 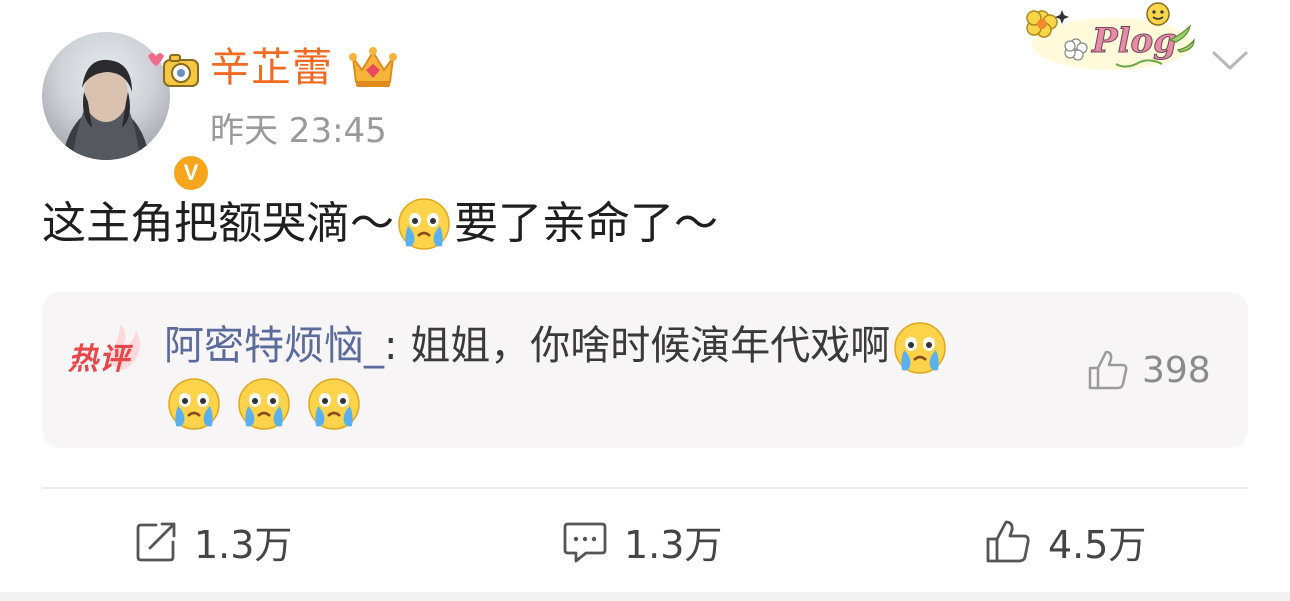 I want to click on post-timestamp: 昨天 23:45, so click(x=298, y=131).